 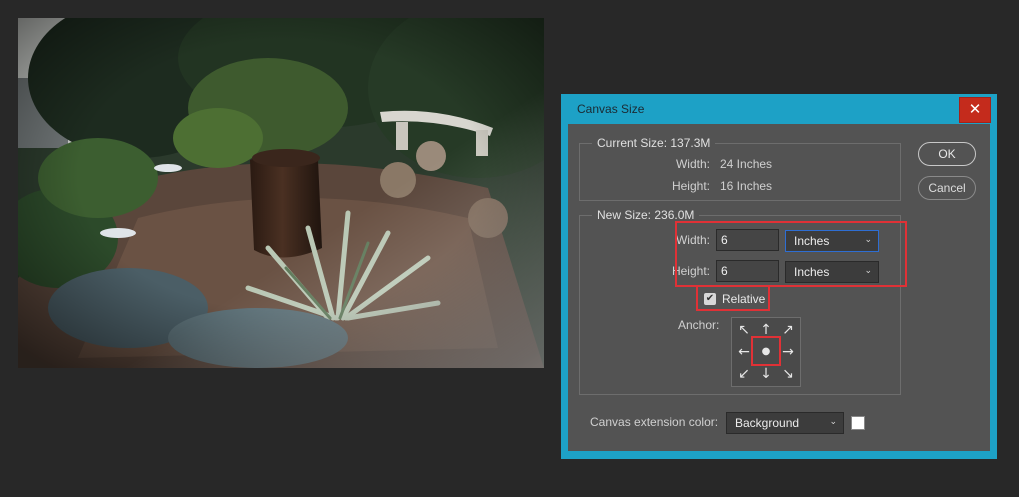 What do you see at coordinates (654, 422) in the screenshot?
I see `extension-color-label: Canvas extension color:` at bounding box center [654, 422].